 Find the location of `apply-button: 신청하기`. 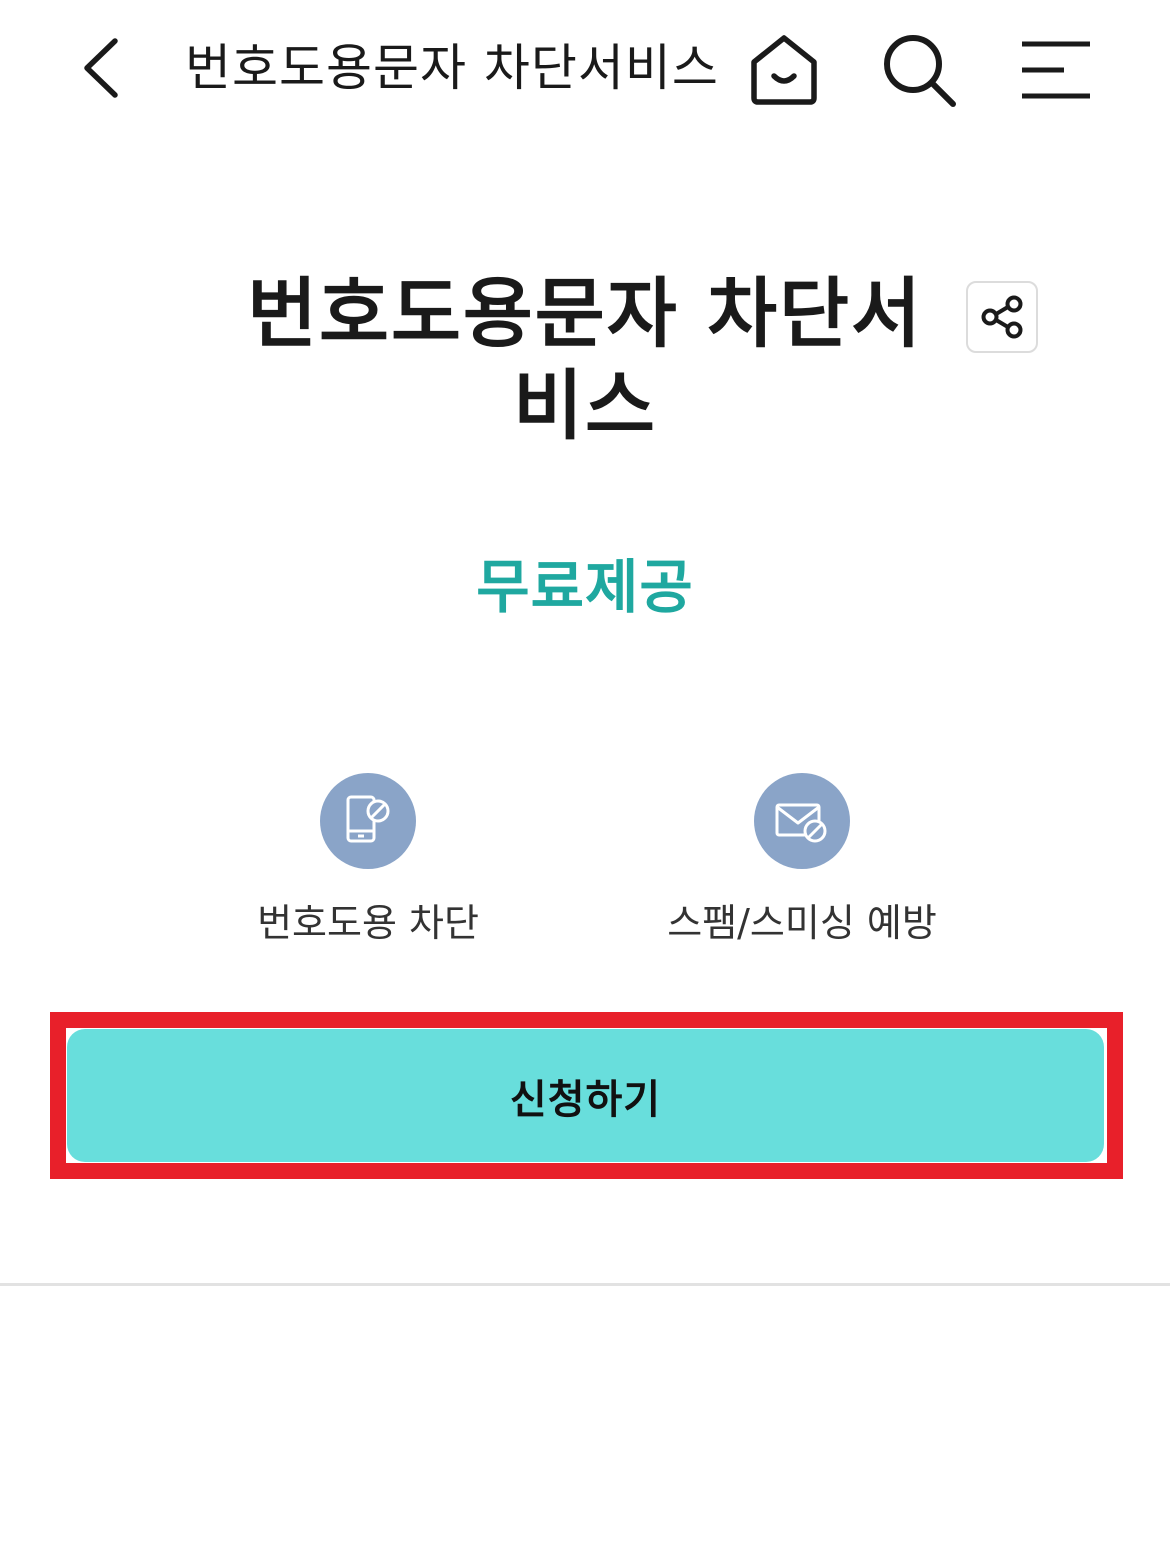

apply-button: 신청하기 is located at coordinates (585, 1095).